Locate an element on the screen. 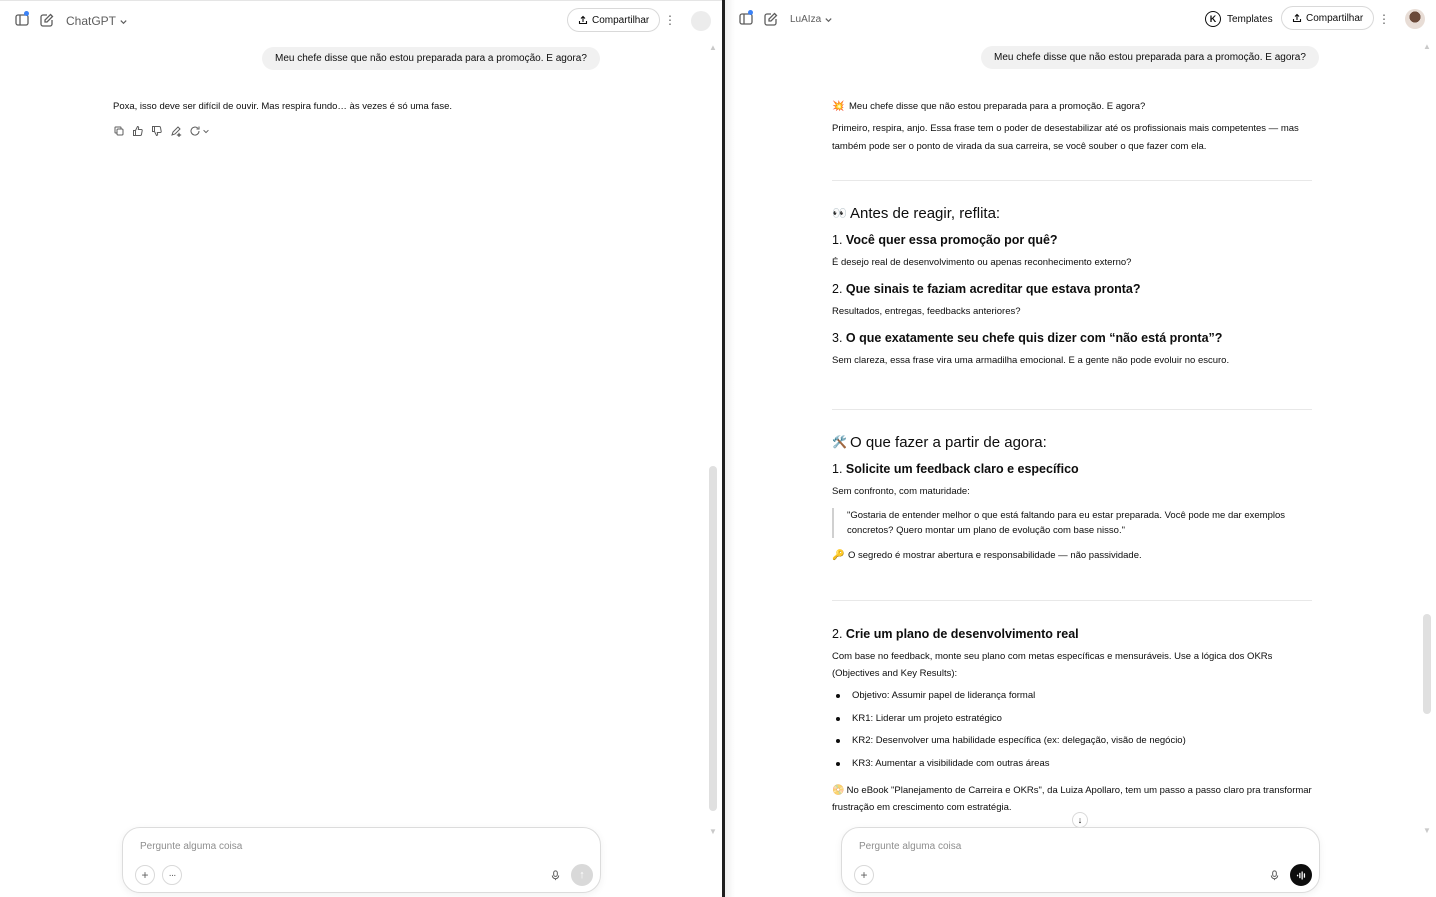  tools-emoji-icon: 🛠️ is located at coordinates (839, 442).